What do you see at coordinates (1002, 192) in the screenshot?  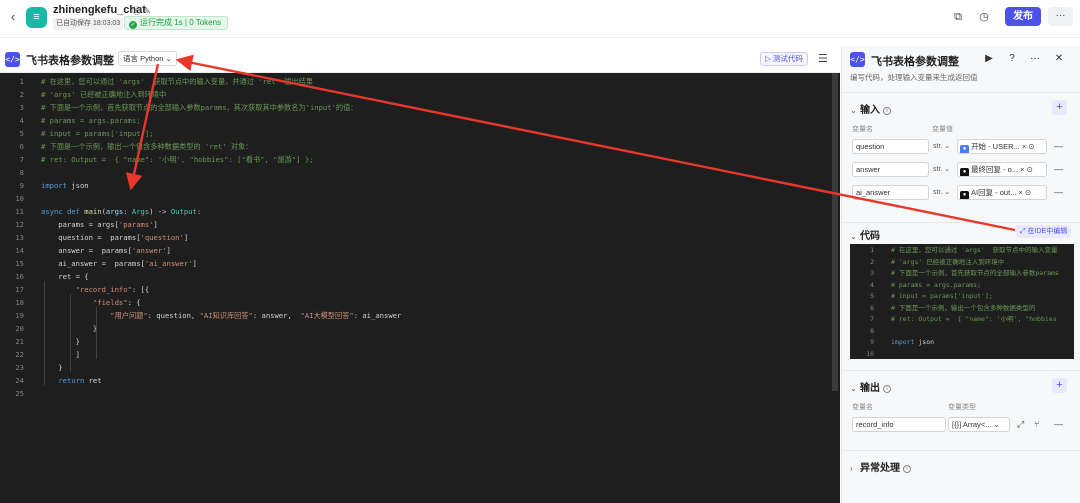 I see `input-ref-select: ● AI回复 - out... × ⊙` at bounding box center [1002, 192].